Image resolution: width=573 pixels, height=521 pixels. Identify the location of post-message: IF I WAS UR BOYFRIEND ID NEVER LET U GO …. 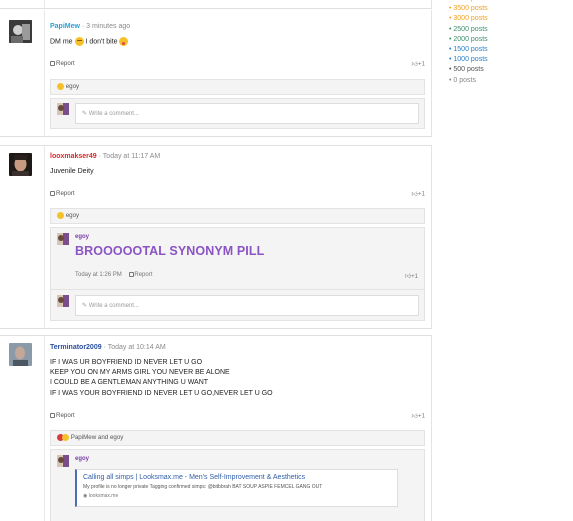
(161, 378).